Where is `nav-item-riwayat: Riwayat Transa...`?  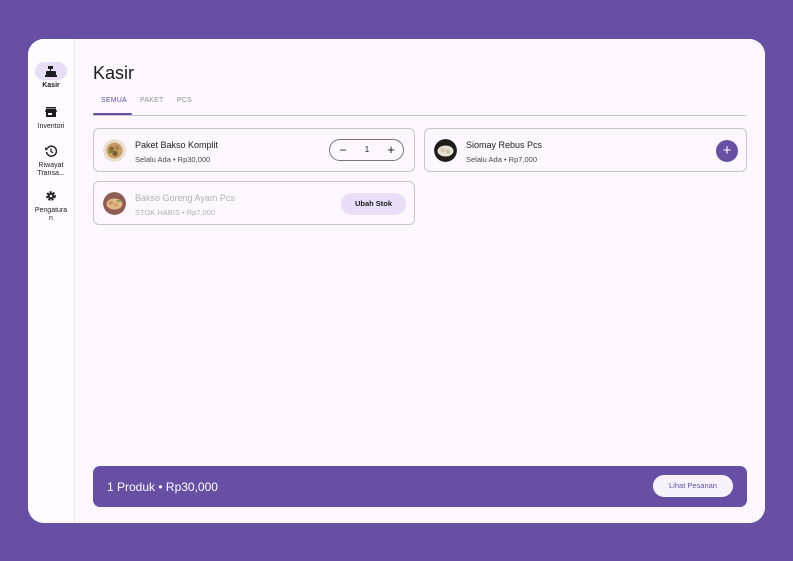 nav-item-riwayat: Riwayat Transa... is located at coordinates (51, 160).